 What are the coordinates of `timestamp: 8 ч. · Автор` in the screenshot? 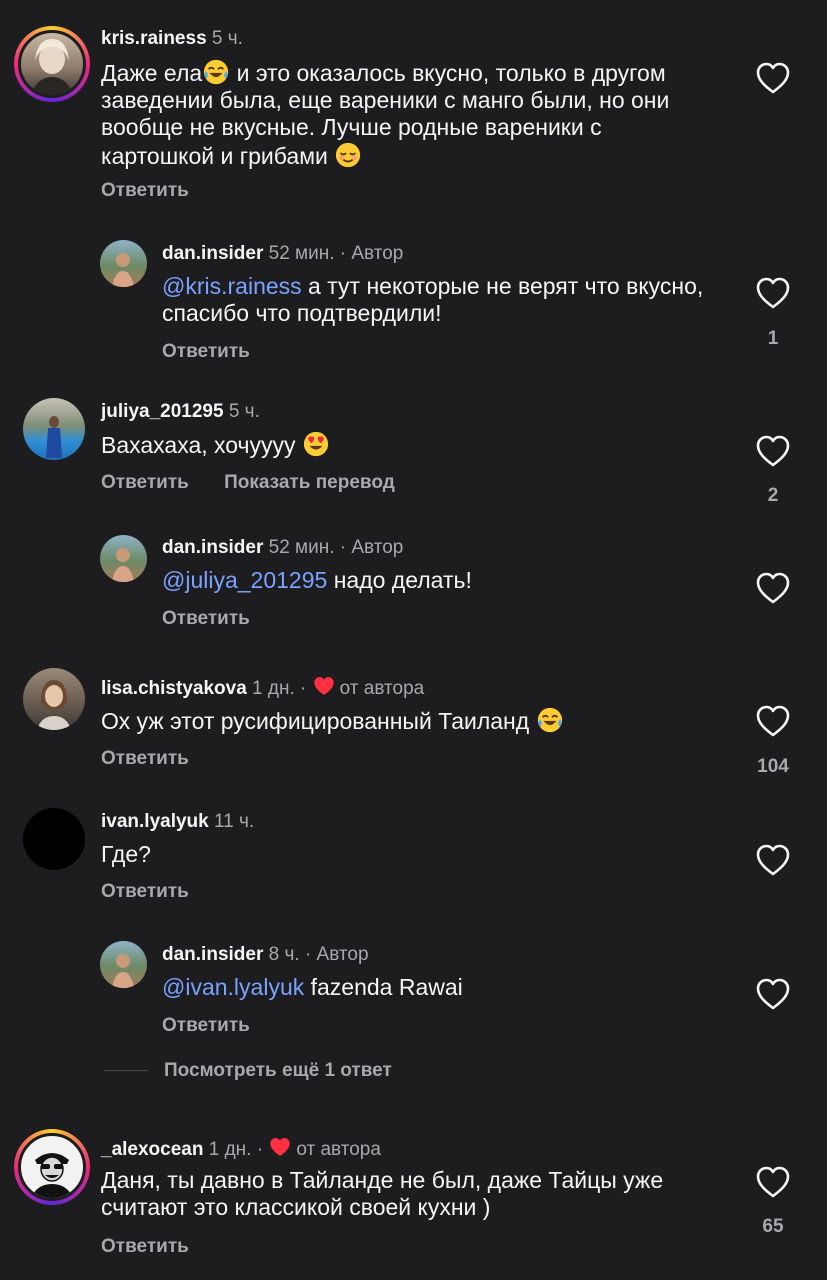 It's located at (318, 954).